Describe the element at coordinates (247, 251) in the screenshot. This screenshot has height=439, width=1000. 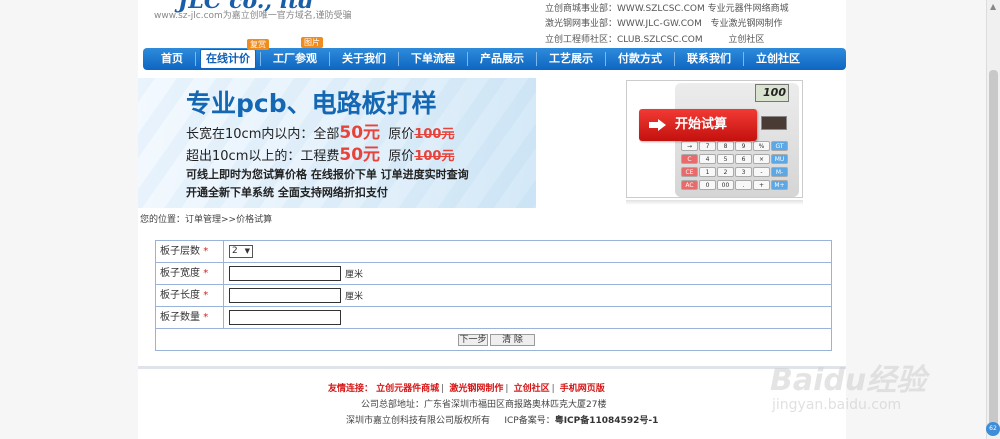
I see `dropdown-arrow-icon: ▼` at that location.